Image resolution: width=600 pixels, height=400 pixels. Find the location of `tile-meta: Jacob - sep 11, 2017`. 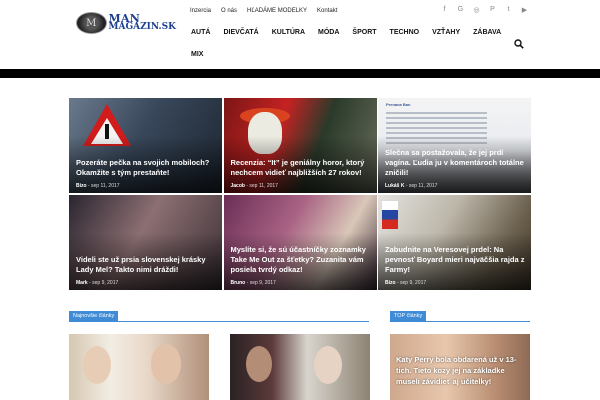

tile-meta: Jacob - sep 11, 2017 is located at coordinates (254, 186).